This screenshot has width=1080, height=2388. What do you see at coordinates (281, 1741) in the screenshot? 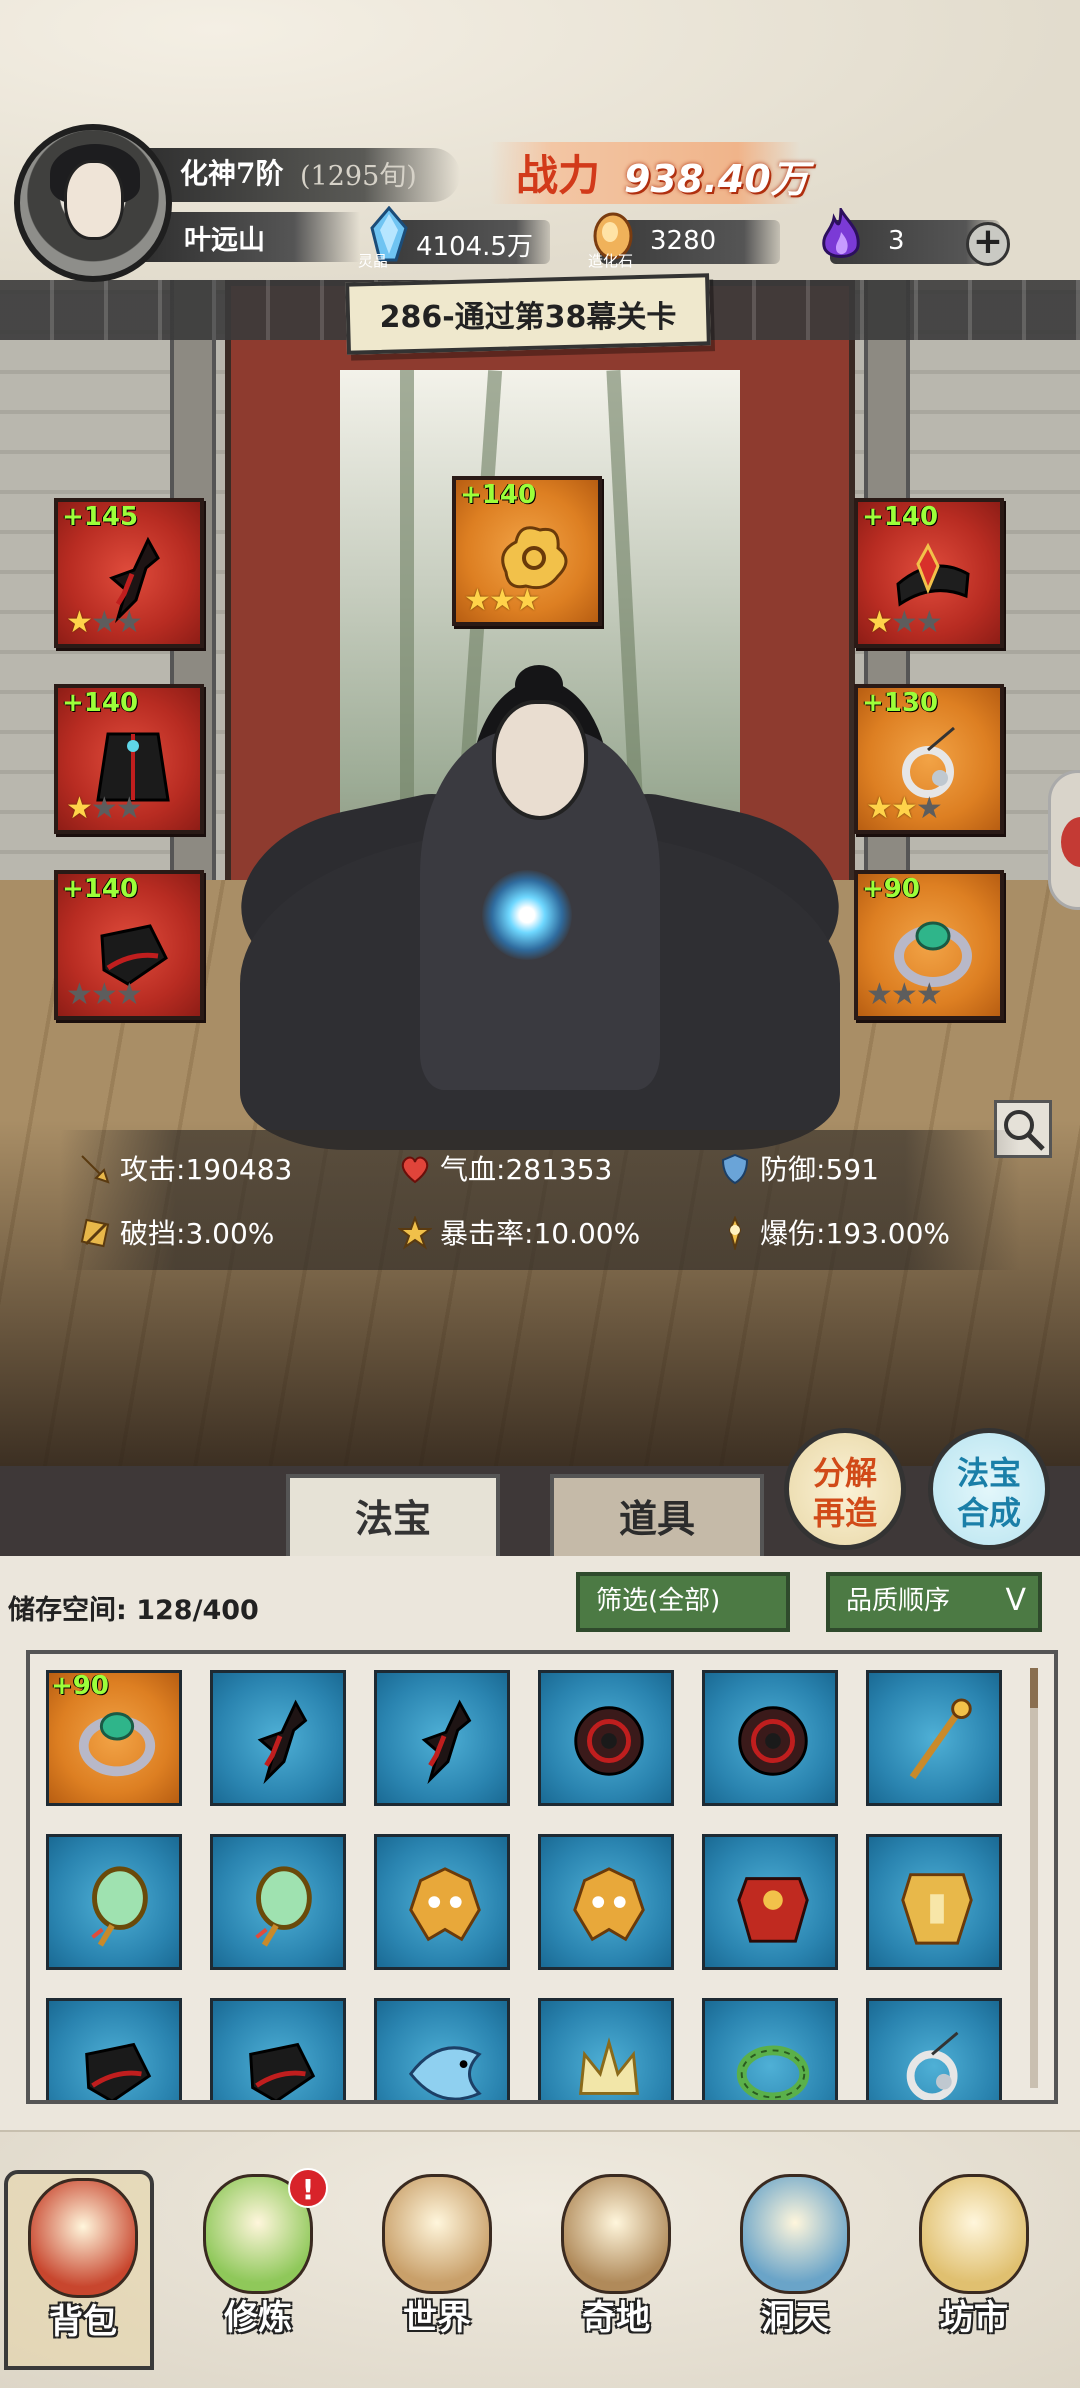
I see `red-claw-icon` at bounding box center [281, 1741].